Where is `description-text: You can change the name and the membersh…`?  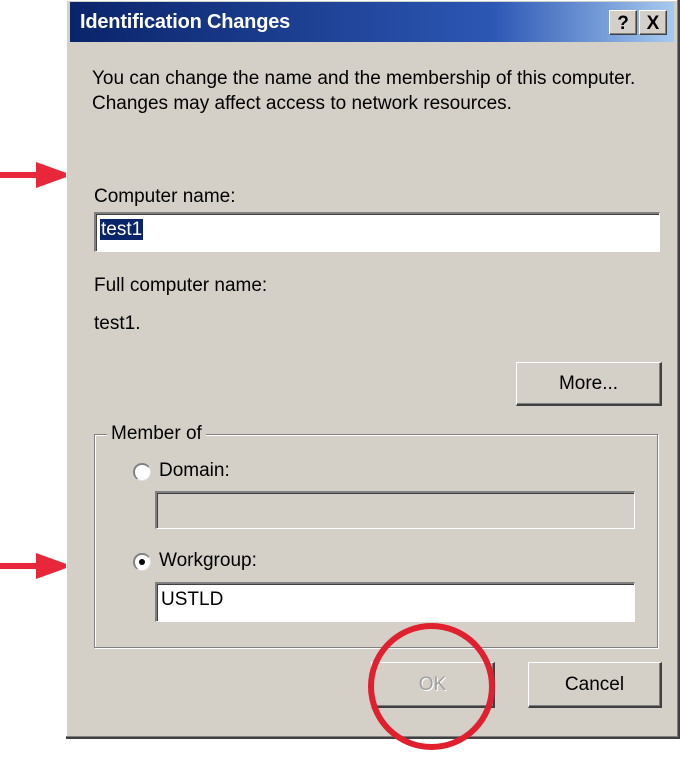 description-text: You can change the name and the membersh… is located at coordinates (364, 91).